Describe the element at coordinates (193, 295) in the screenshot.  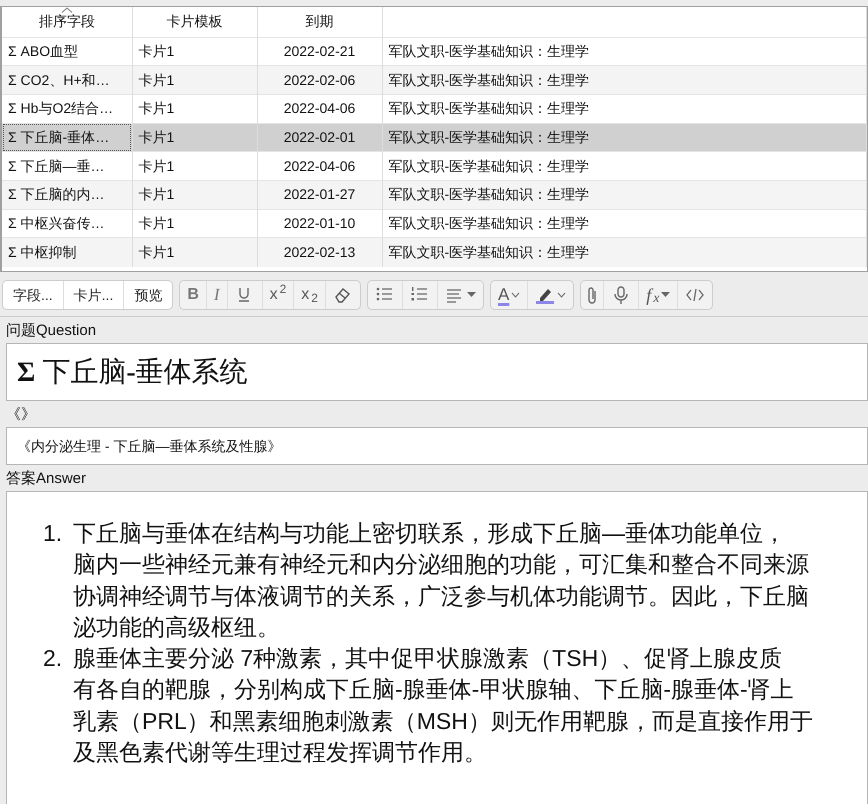
I see `bold-button: B` at that location.